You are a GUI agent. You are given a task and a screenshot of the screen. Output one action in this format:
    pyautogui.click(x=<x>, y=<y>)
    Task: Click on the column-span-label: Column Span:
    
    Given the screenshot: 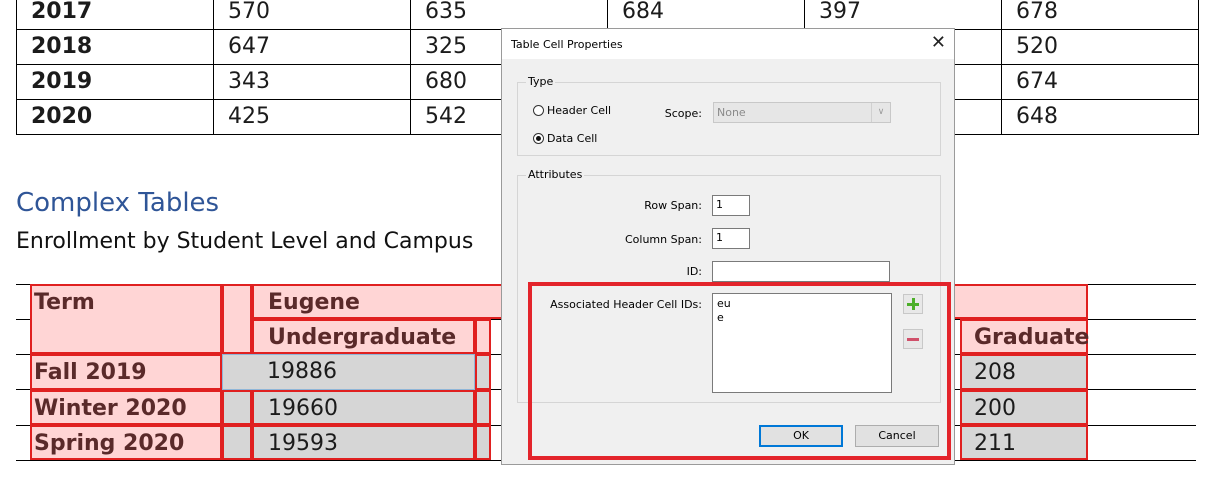 What is the action you would take?
    pyautogui.click(x=663, y=239)
    